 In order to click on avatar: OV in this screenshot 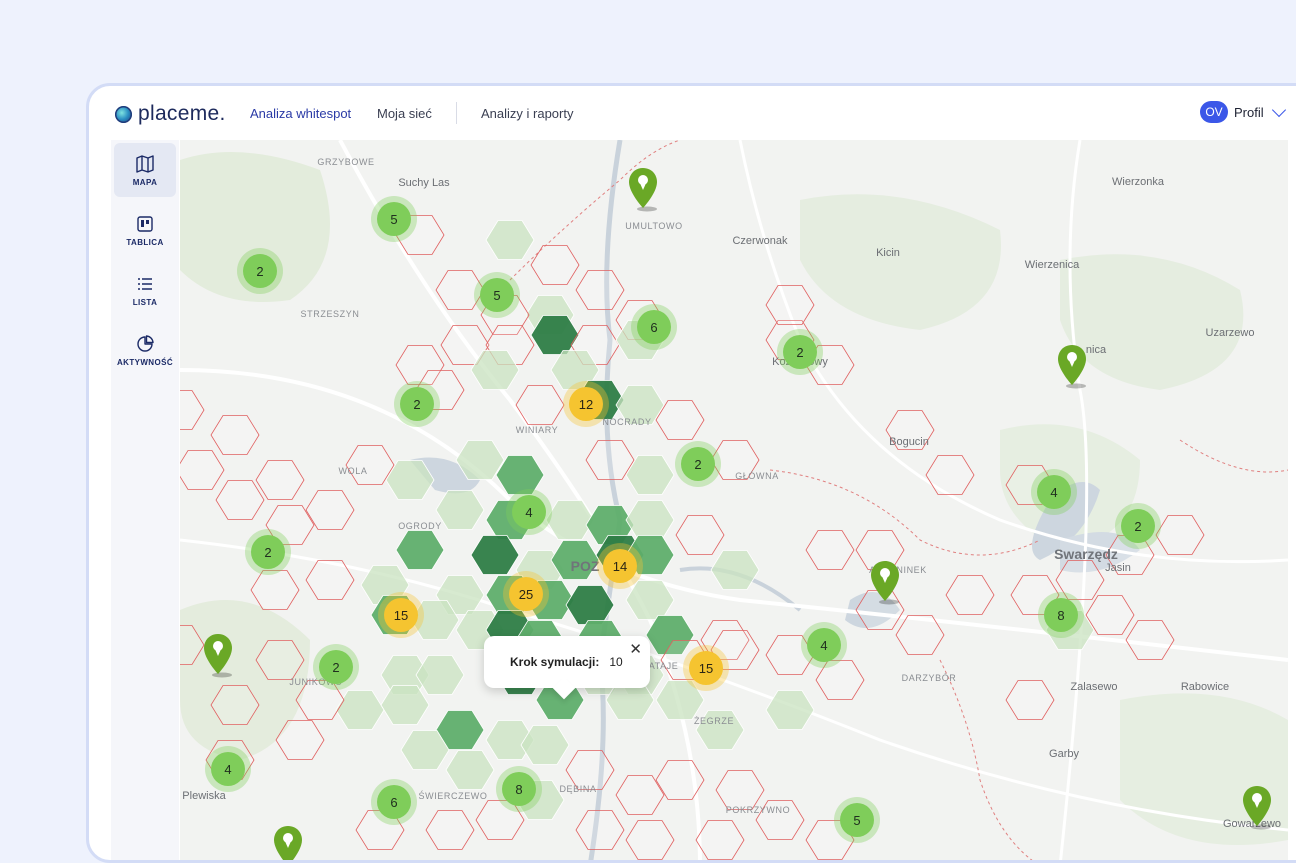, I will do `click(1214, 112)`.